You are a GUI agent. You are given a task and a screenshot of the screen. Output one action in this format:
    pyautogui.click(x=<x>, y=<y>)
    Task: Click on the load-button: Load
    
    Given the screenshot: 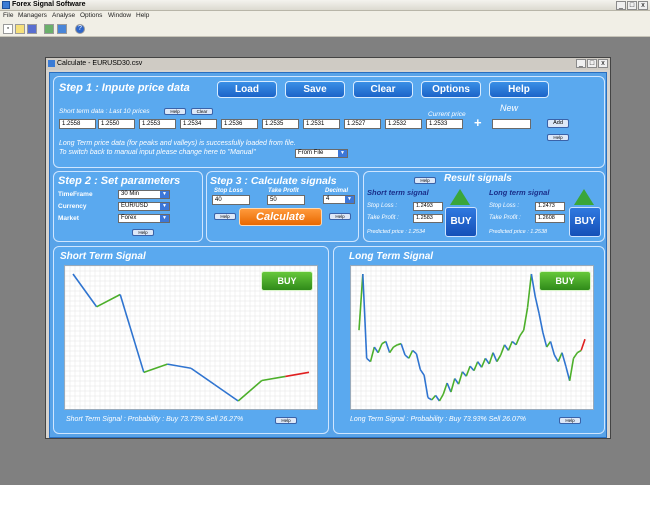 What is the action you would take?
    pyautogui.click(x=247, y=89)
    